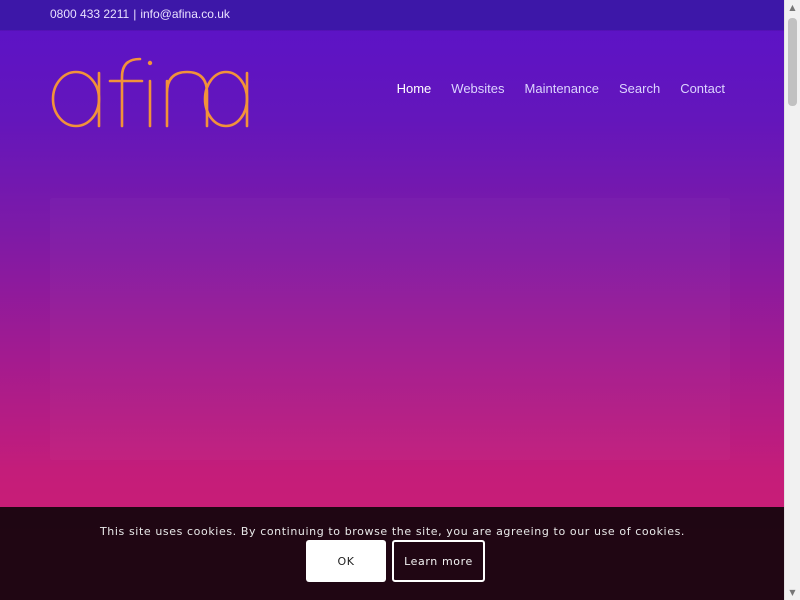  What do you see at coordinates (792, 62) in the screenshot?
I see `scrollbar-thumb` at bounding box center [792, 62].